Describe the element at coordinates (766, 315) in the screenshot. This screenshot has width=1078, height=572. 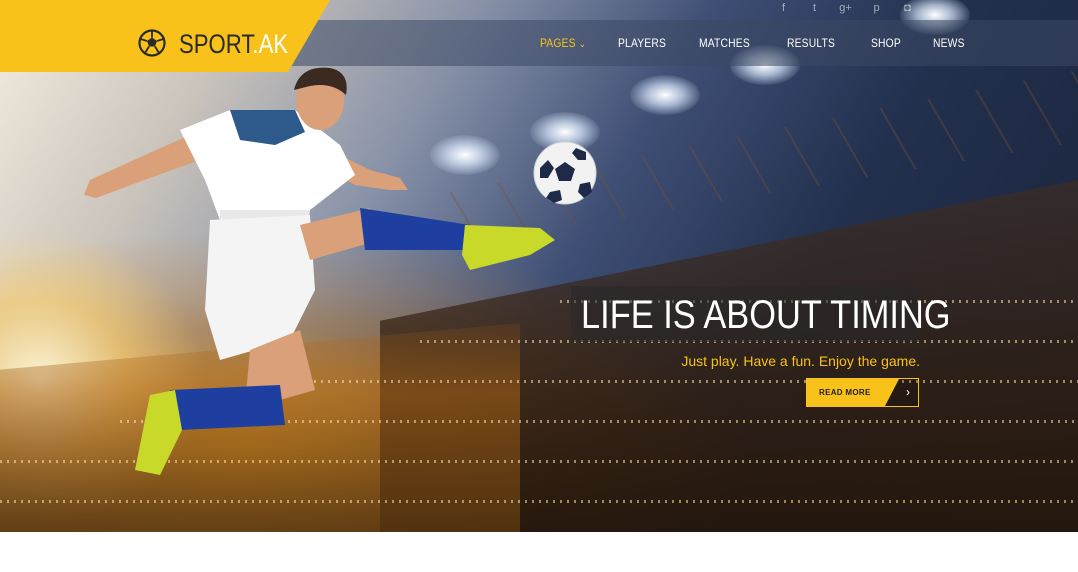
I see `hero-headline: LIFE IS ABOUT TIMING` at that location.